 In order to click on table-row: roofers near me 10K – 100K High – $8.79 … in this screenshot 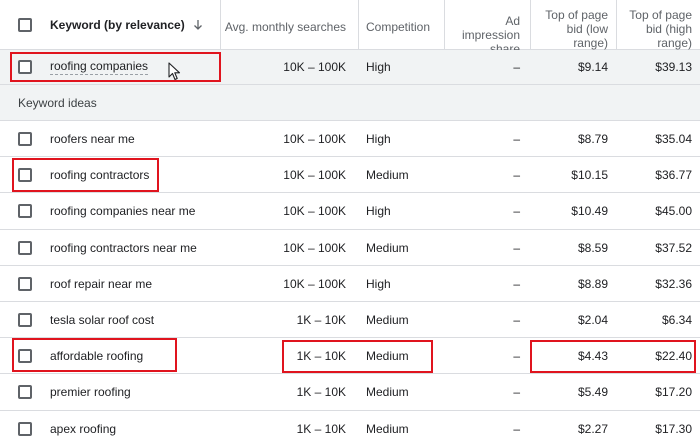, I will do `click(350, 139)`.